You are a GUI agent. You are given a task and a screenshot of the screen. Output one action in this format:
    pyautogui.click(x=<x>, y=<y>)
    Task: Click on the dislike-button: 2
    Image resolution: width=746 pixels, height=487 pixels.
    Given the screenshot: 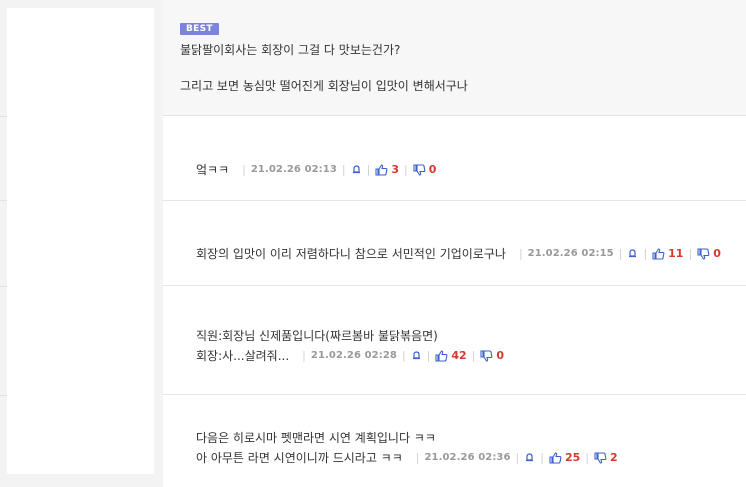 What is the action you would take?
    pyautogui.click(x=606, y=457)
    